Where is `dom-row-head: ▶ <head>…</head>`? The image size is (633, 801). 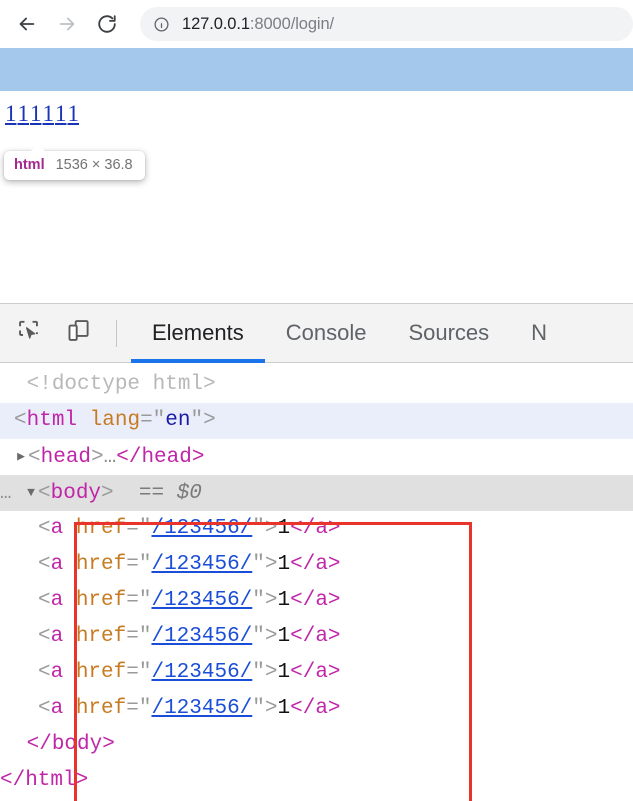 dom-row-head: ▶ <head>…</head> is located at coordinates (316, 457).